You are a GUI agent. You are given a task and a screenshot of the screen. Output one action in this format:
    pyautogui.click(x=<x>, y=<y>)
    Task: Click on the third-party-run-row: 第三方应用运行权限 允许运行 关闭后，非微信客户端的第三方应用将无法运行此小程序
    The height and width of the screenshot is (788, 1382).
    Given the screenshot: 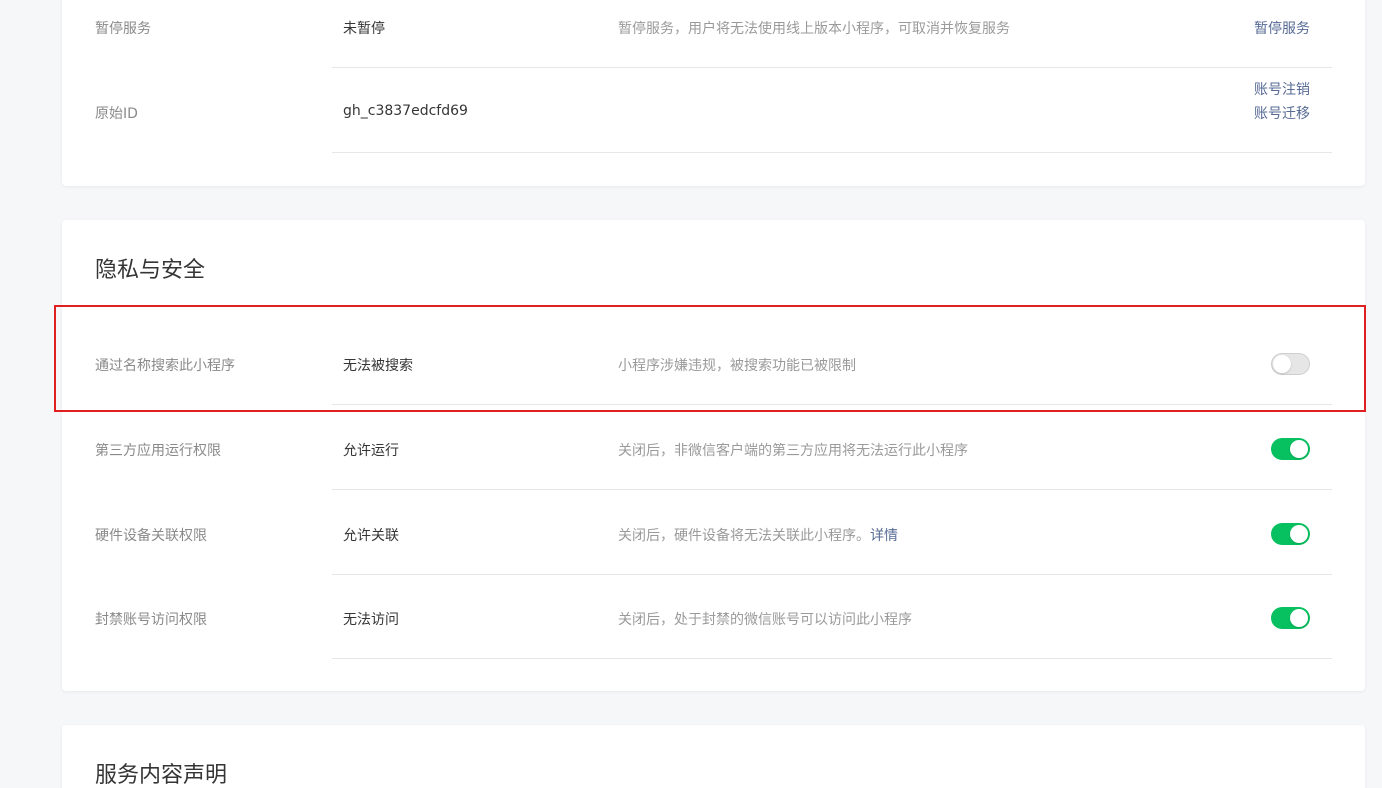 What is the action you would take?
    pyautogui.click(x=713, y=447)
    